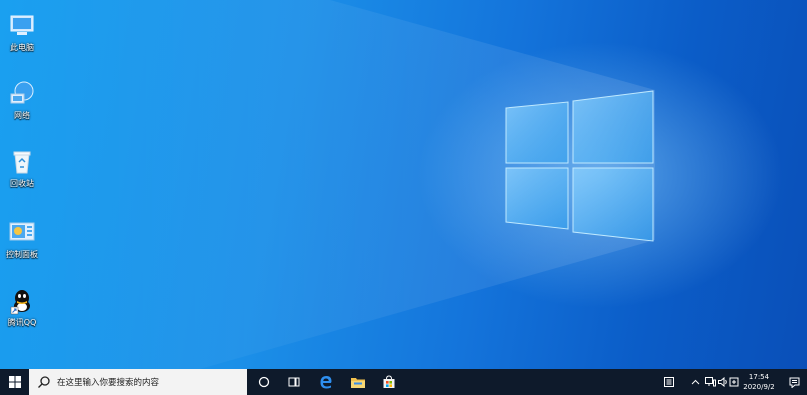  I want to click on notification-icon, so click(794, 382).